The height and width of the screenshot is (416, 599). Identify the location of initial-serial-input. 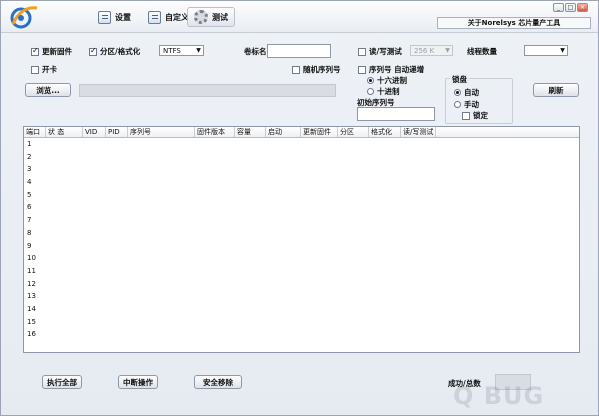
(396, 114).